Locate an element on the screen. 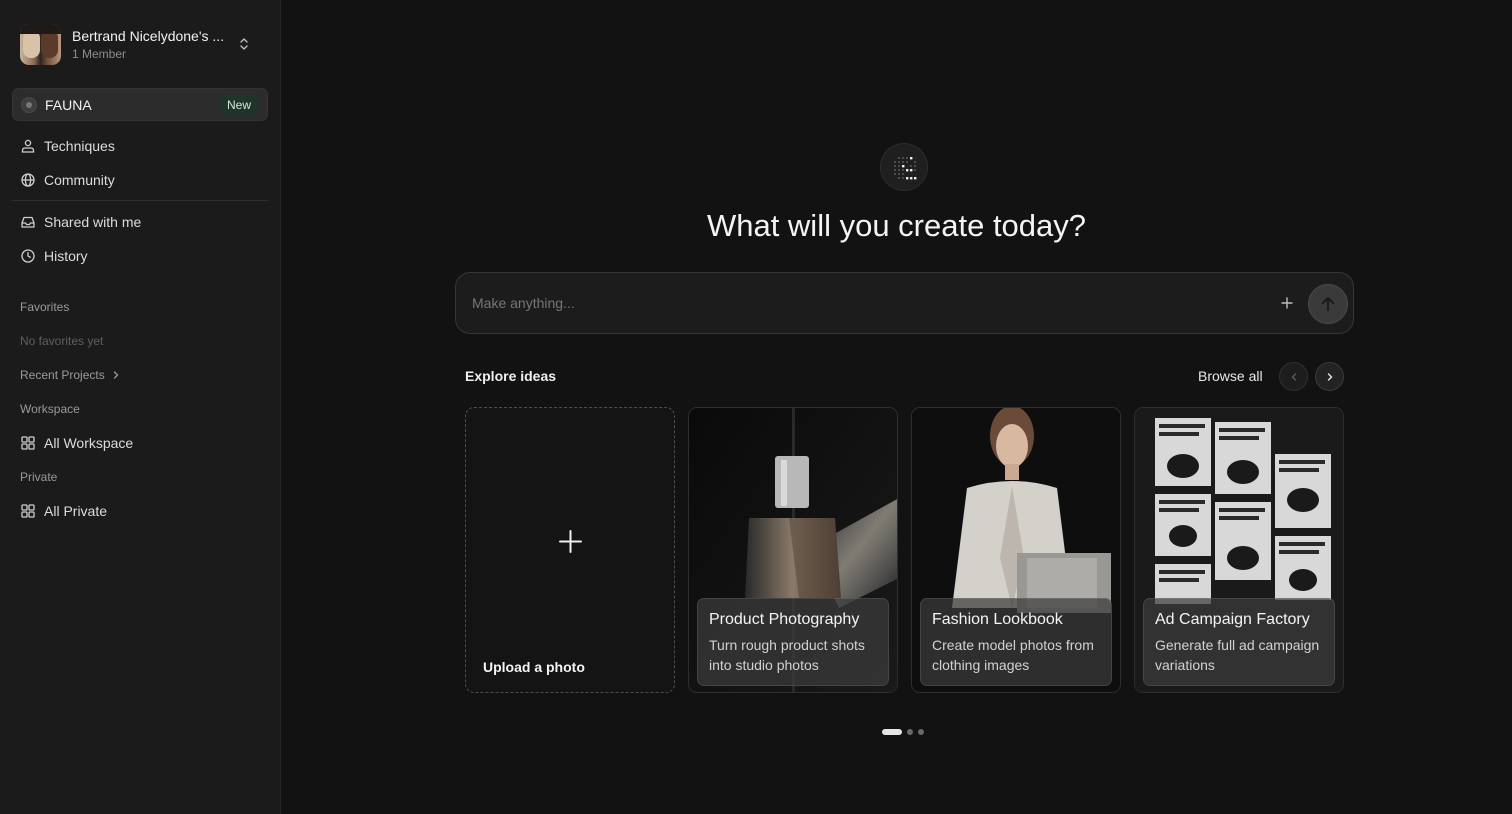 This screenshot has height=814, width=1512. chevron-up-down-icon is located at coordinates (244, 44).